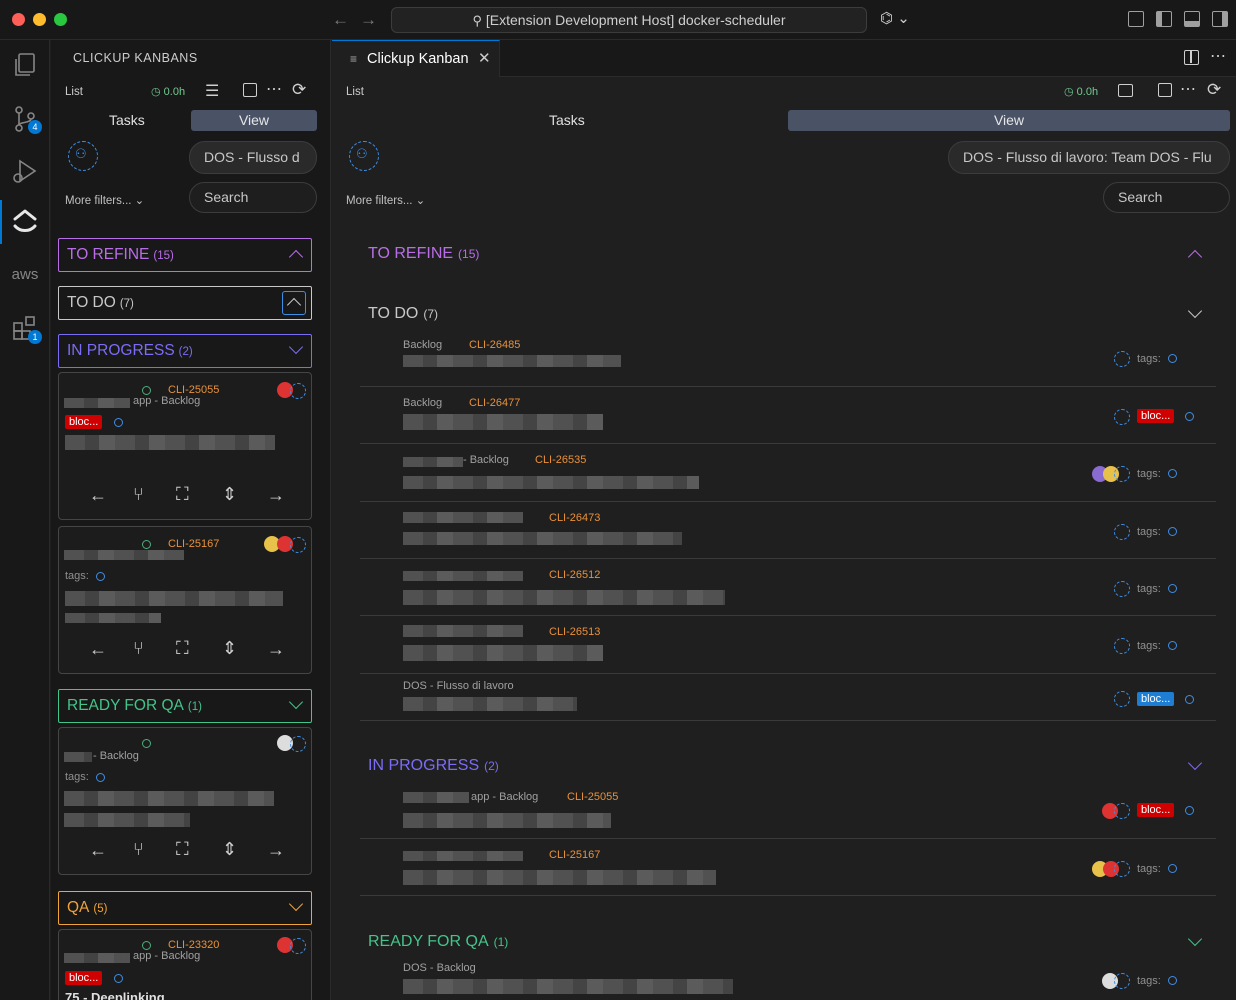 This screenshot has height=1000, width=1236. Describe the element at coordinates (494, 403) in the screenshot. I see `task-id: CLI-26477` at that location.